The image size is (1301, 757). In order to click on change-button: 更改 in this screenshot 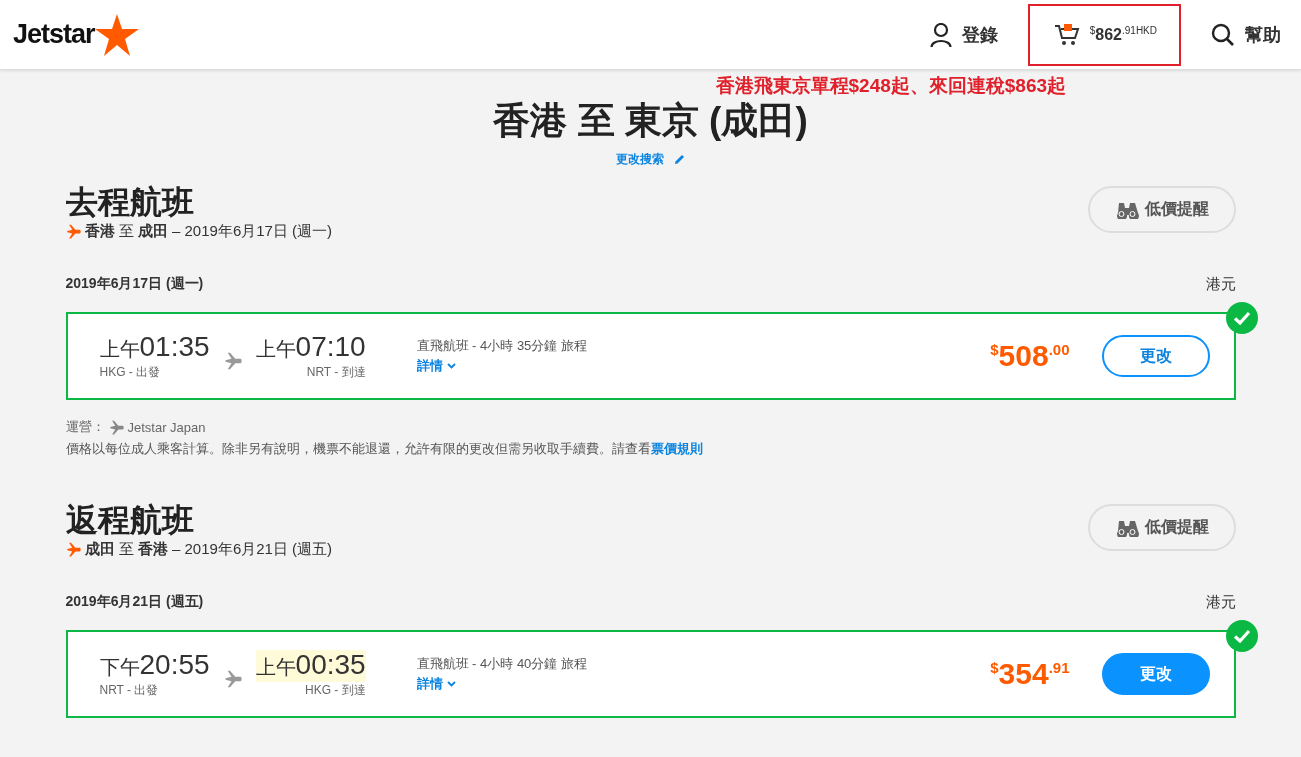, I will do `click(1155, 356)`.